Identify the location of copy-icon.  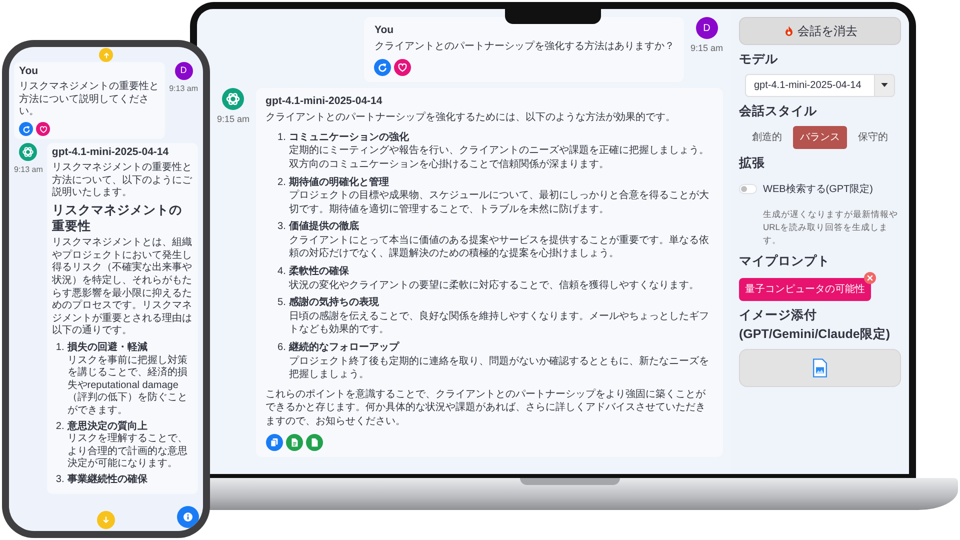
(274, 442).